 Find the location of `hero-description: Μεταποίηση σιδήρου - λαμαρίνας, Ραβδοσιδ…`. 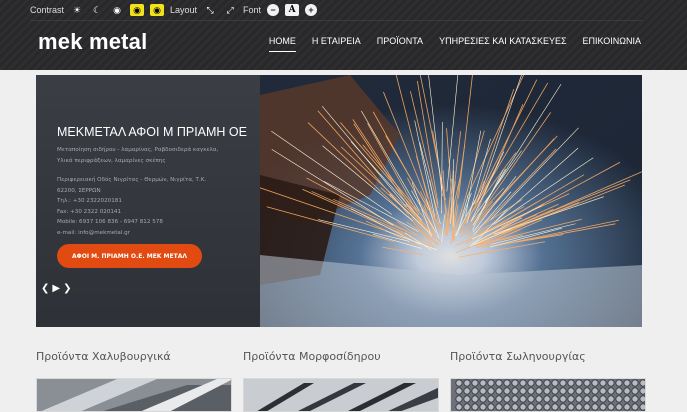

hero-description: Μεταποίηση σιδήρου - λαμαρίνας, Ραβδοσιδ… is located at coordinates (157, 156).